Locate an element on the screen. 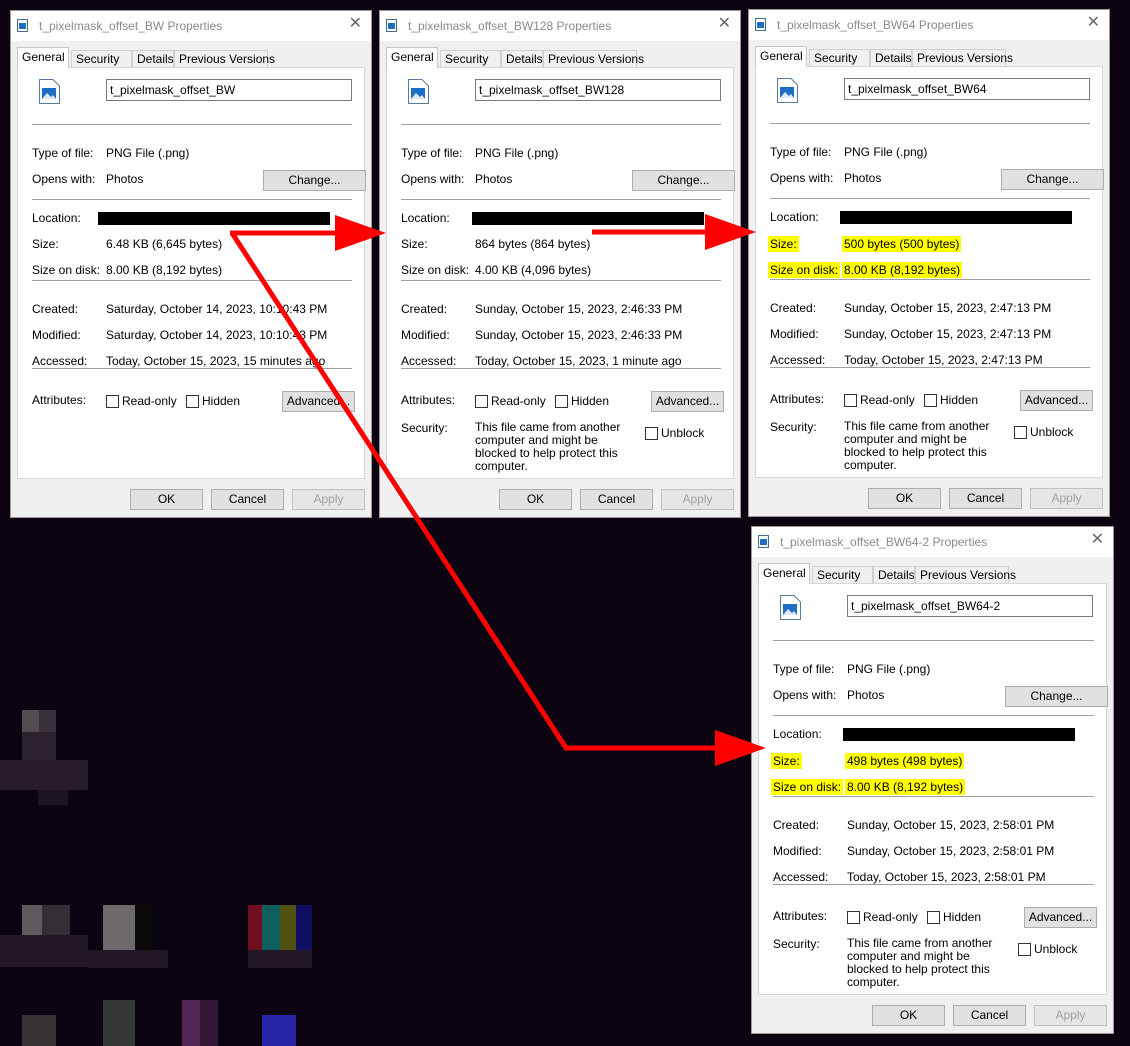 Image resolution: width=1130 pixels, height=1046 pixels. title-bar: t_pixelmask_offset_BW Properties ✕ is located at coordinates (191, 26).